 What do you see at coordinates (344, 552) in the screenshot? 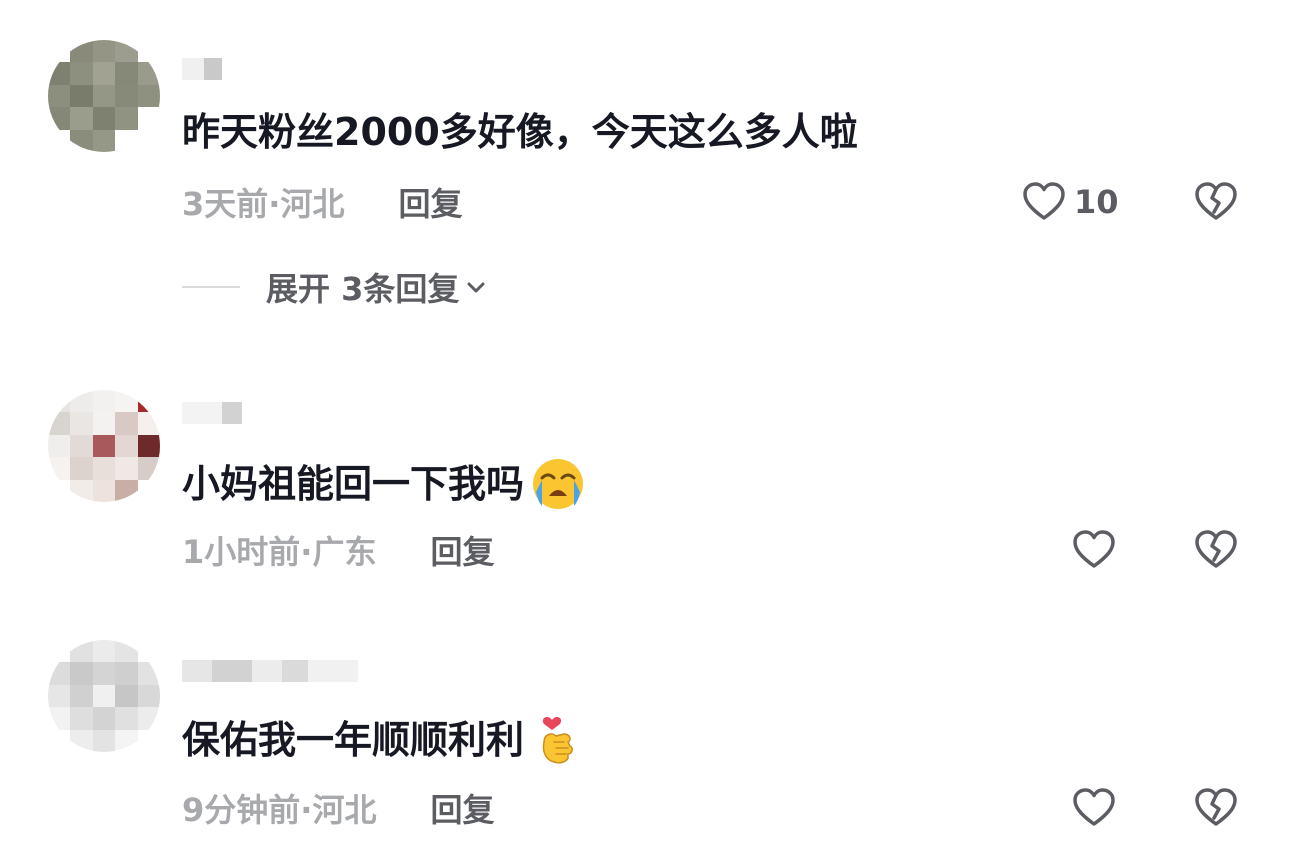
I see `comment-location: 广东` at bounding box center [344, 552].